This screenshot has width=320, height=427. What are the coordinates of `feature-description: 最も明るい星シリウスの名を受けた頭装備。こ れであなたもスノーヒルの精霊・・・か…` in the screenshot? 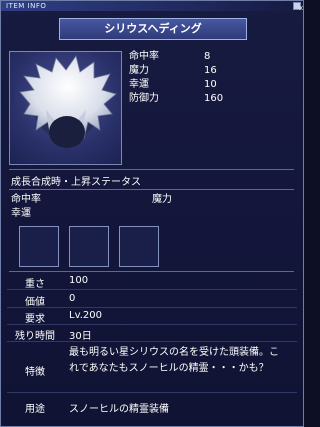 It's located at (182, 361).